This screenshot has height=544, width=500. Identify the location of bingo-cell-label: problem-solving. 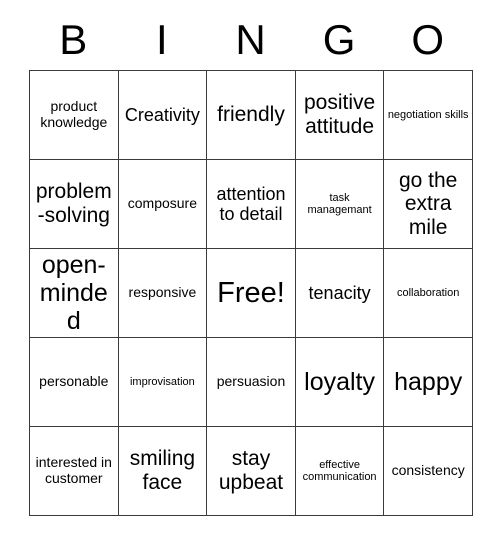
(73, 203).